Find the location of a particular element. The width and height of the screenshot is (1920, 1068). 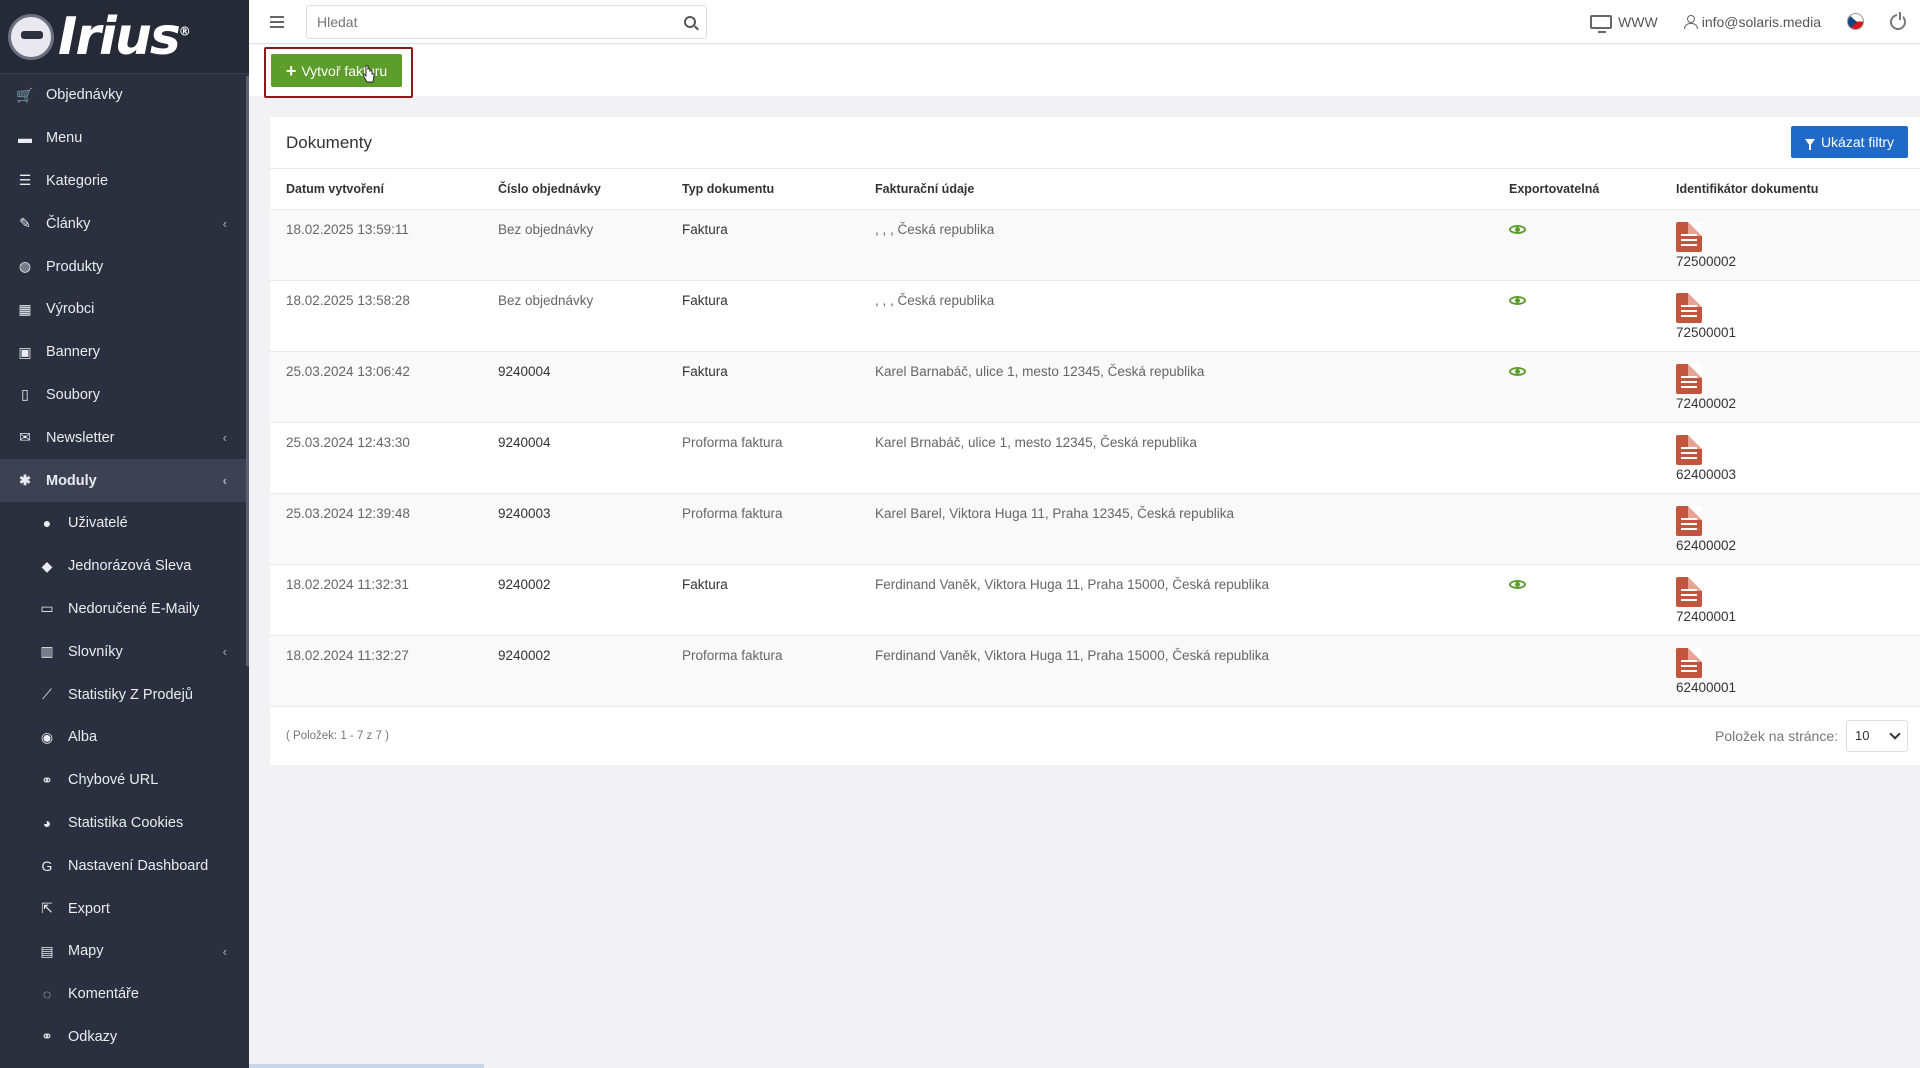

column-header-exportable: Exportovatelná is located at coordinates (1576, 189).